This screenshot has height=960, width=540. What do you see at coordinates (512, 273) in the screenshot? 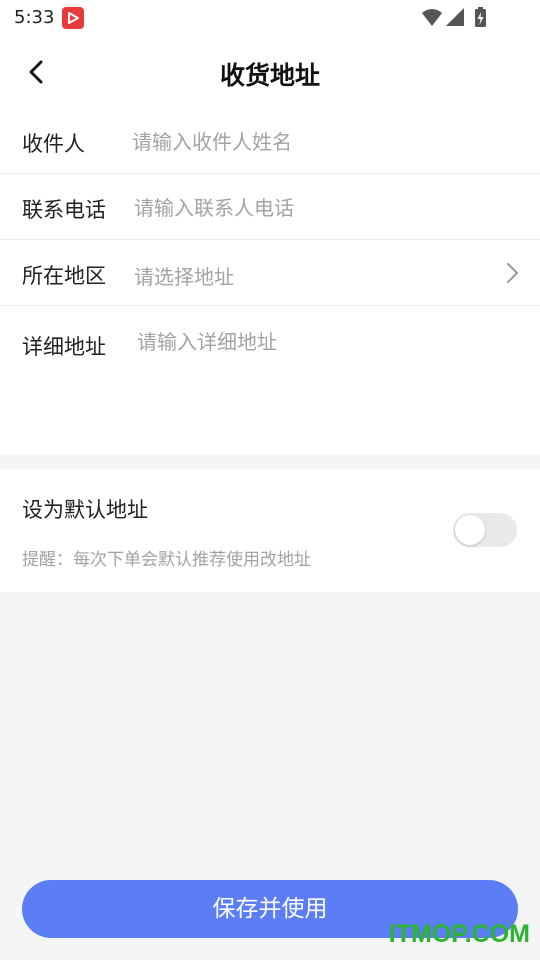
I see `chevron-right-icon` at bounding box center [512, 273].